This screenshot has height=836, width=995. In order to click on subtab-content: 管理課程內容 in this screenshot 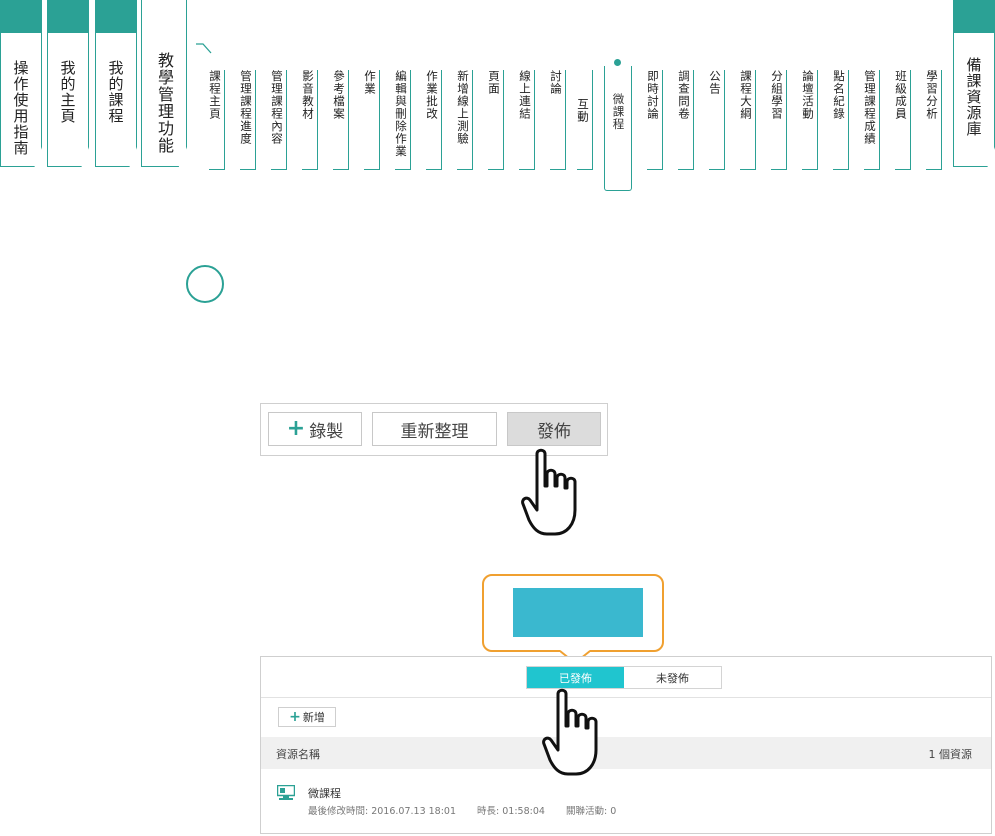, I will do `click(277, 120)`.